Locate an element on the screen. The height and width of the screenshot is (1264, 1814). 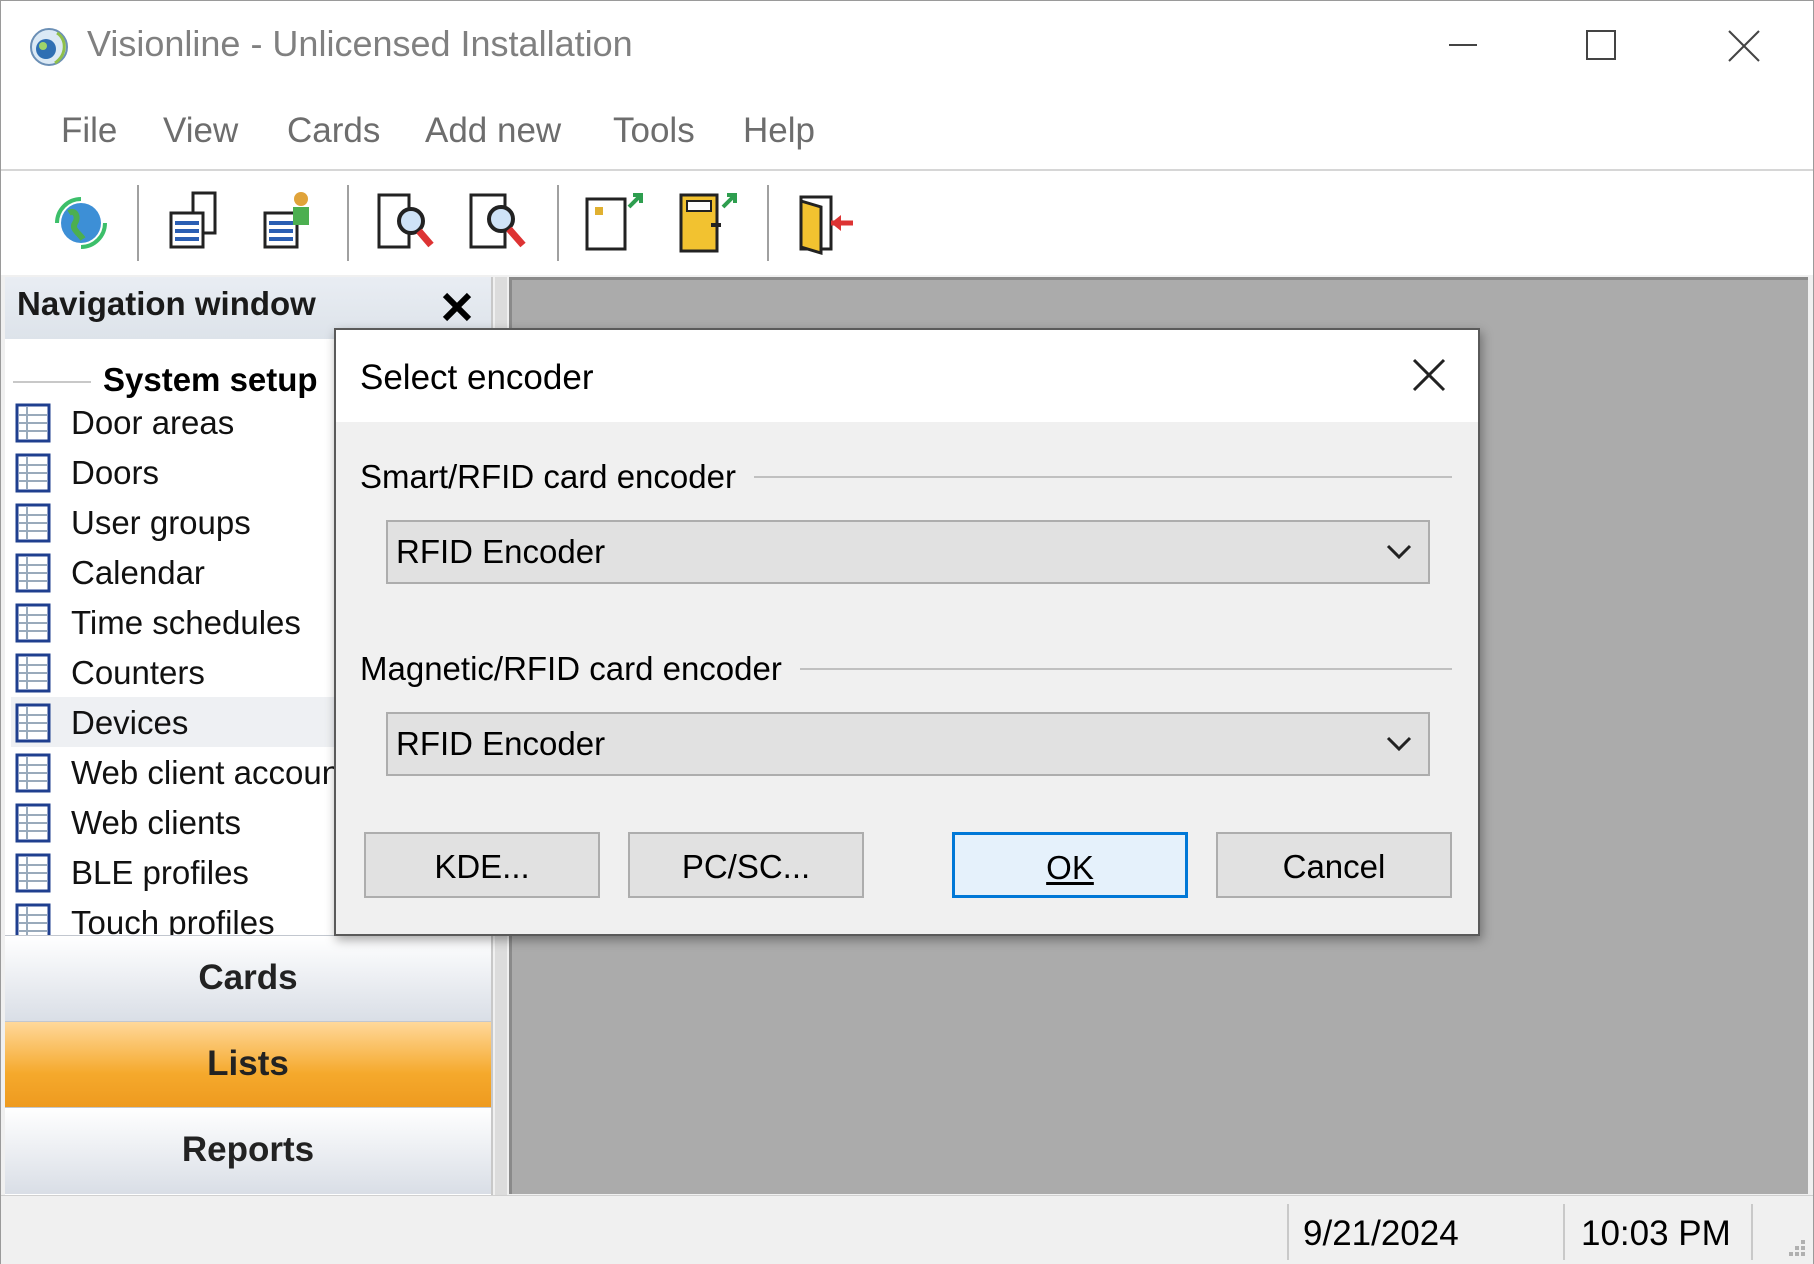
nav-item-label: User groups is located at coordinates (161, 522).